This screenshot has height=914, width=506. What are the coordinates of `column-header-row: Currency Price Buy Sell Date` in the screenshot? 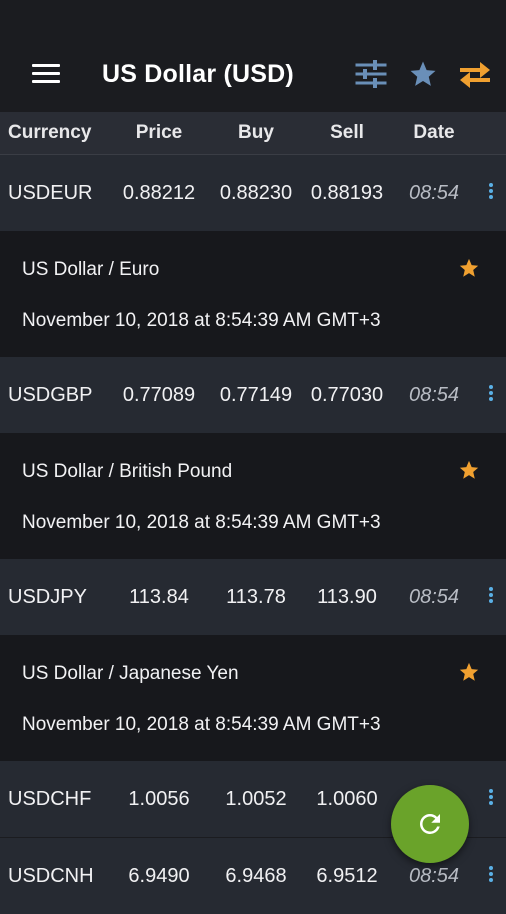 It's located at (253, 133).